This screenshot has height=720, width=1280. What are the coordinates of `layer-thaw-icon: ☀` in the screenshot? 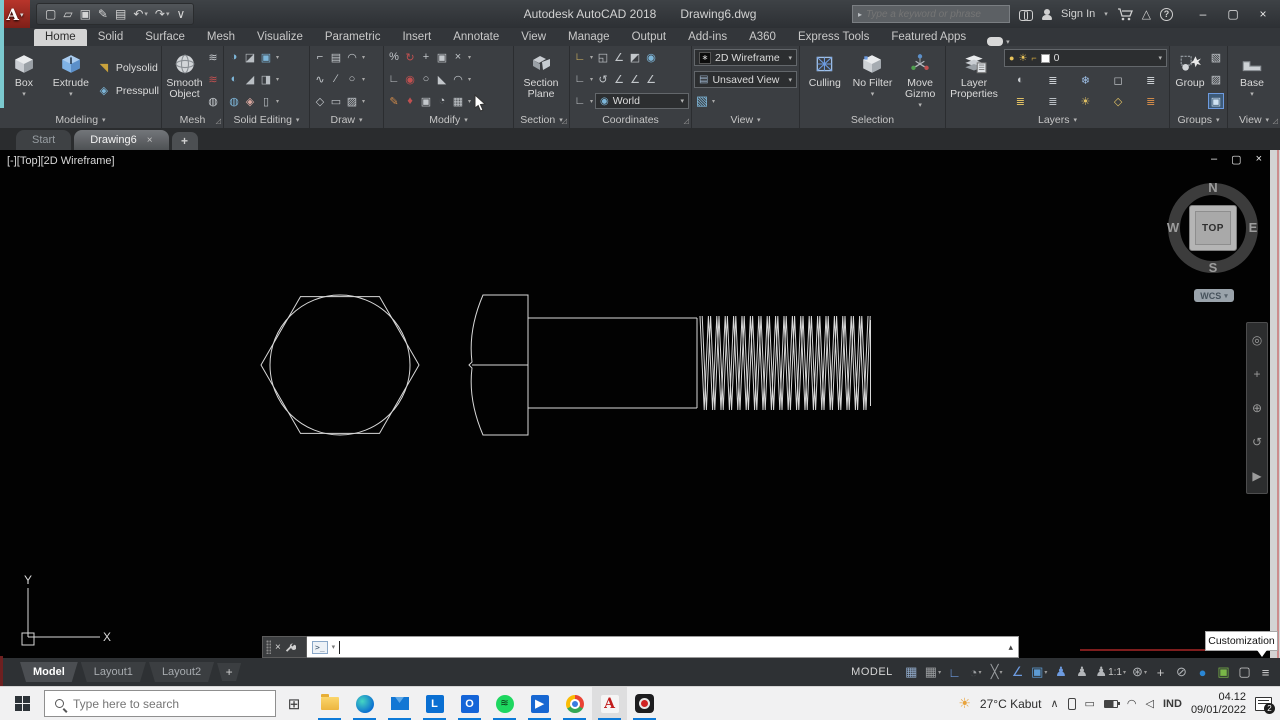 It's located at (1085, 101).